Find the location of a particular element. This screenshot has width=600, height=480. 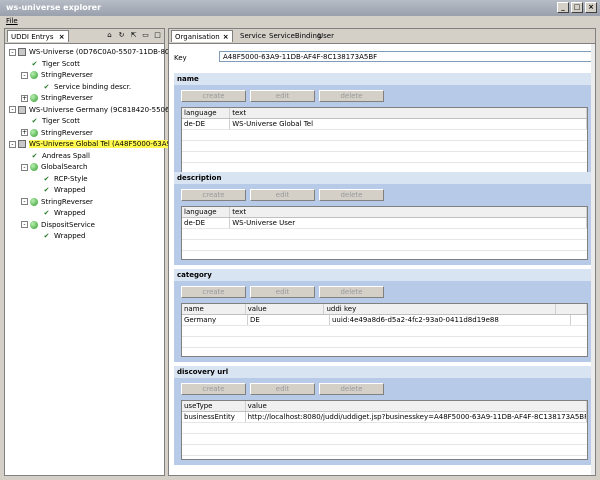

column-header: name is located at coordinates (214, 309).